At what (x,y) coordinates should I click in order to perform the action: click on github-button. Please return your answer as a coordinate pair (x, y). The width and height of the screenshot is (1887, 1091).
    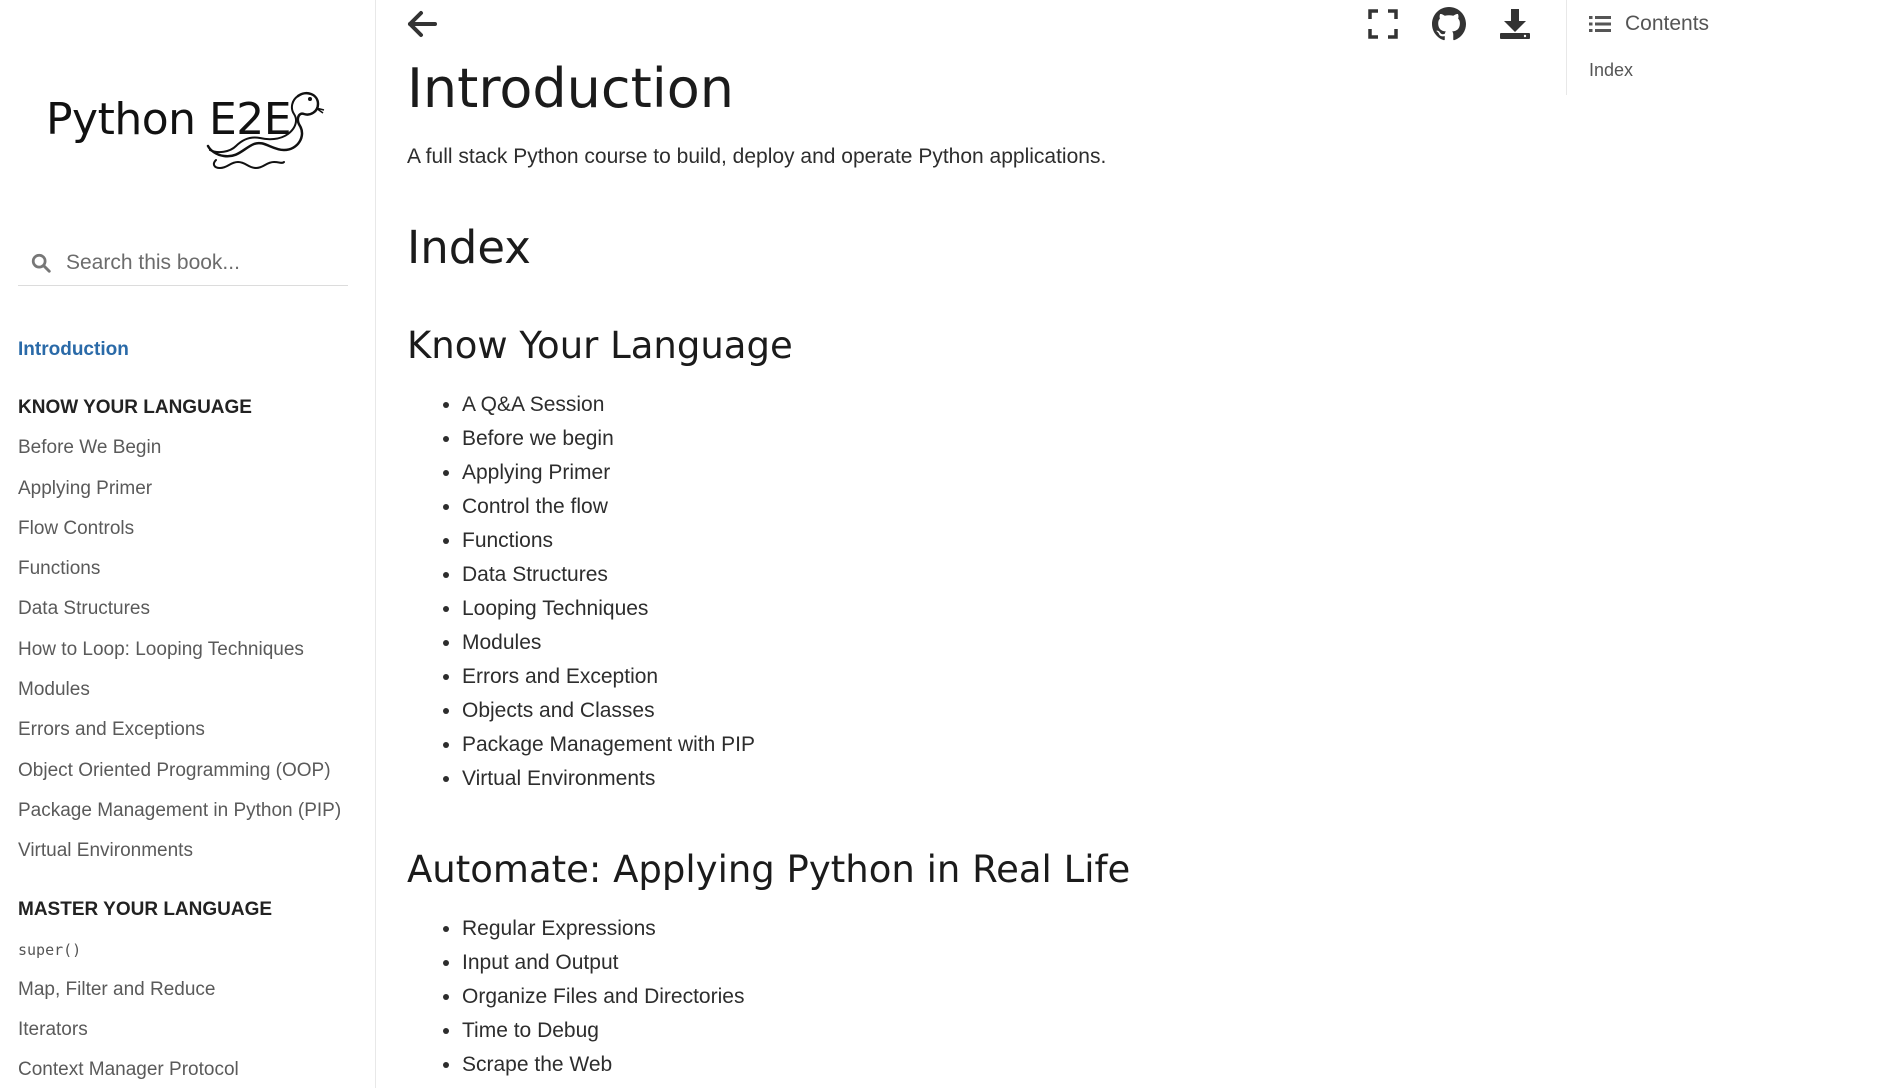
    Looking at the image, I should click on (1449, 24).